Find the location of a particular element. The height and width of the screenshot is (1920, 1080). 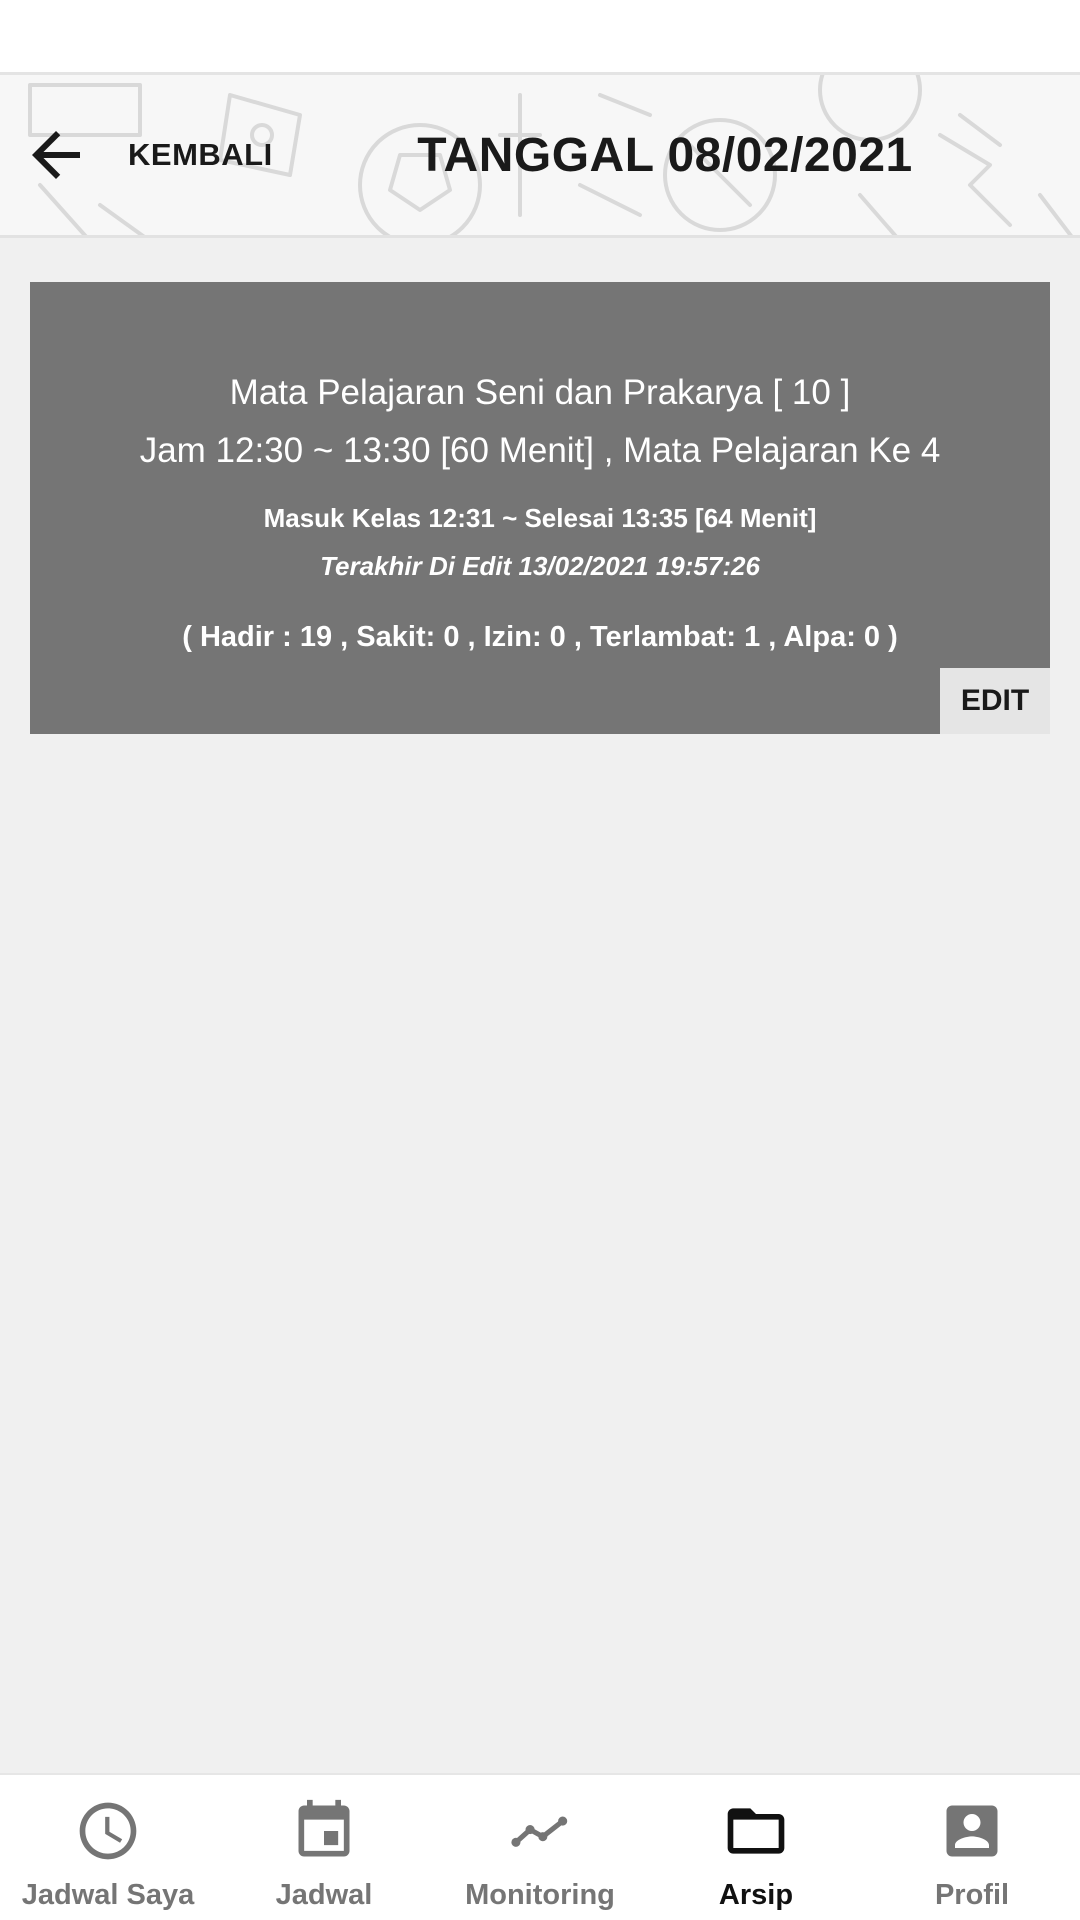

header-bar: KEMBALI TANGGAL 08/02/2021 is located at coordinates (540, 155).